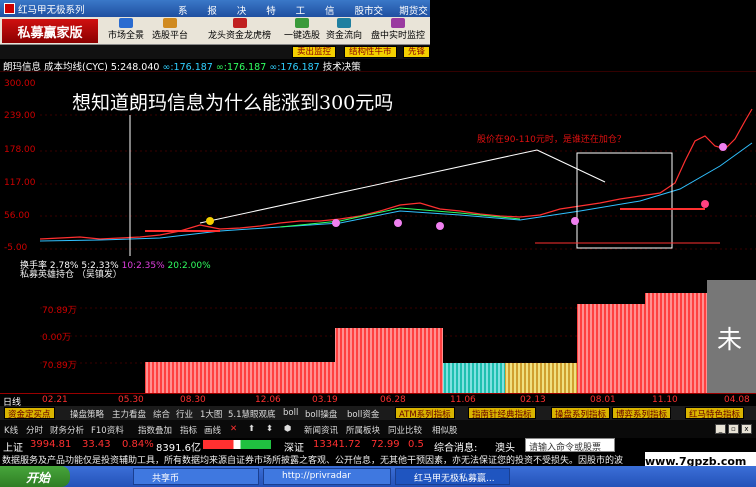 The image size is (756, 487). I want to click on tab-main-force: 主力看盘, so click(129, 414).